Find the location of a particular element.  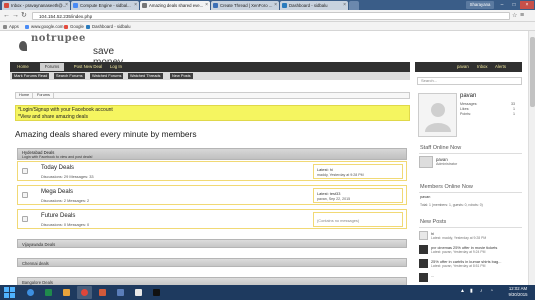

page-scrollbar is located at coordinates (531, 158).